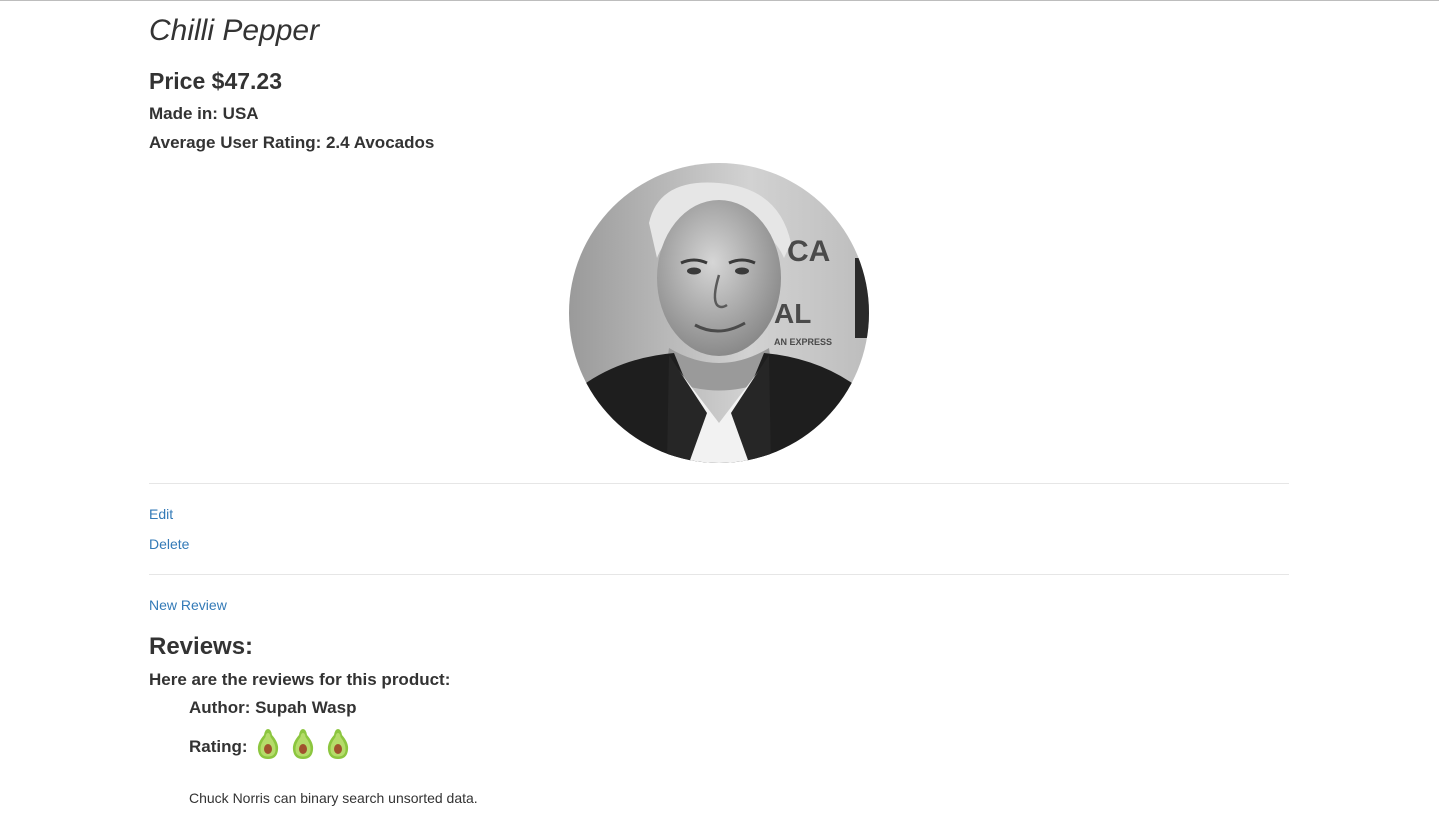 The width and height of the screenshot is (1439, 827). Describe the element at coordinates (201, 646) in the screenshot. I see `reviews-heading: Reviews:` at that location.